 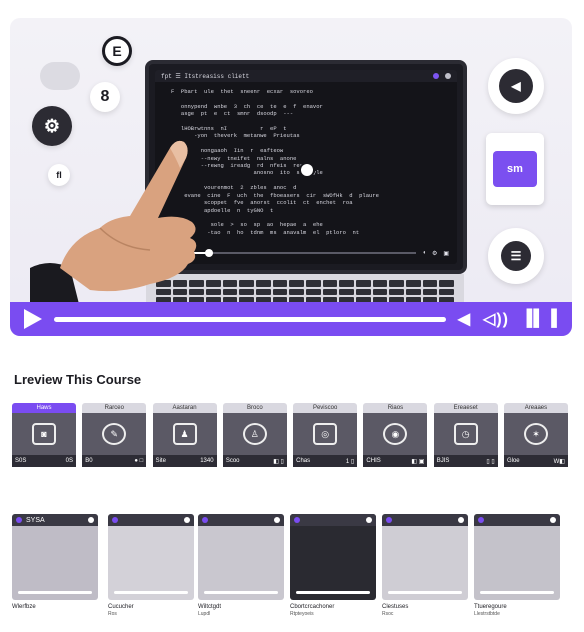 I want to click on module-card: Broco ♙ Scoo ◧ ▯, so click(x=254, y=436).